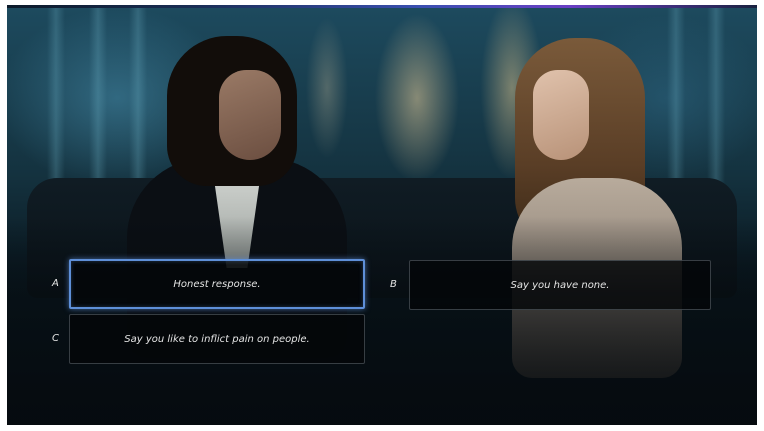  Describe the element at coordinates (55, 338) in the screenshot. I see `choice-c-key: C` at that location.